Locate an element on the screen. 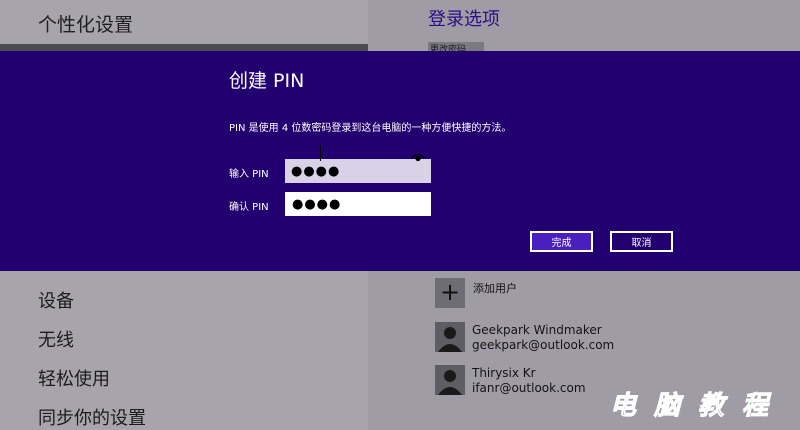 Image resolution: width=800 pixels, height=430 pixels. confirm-pin-label: 确认 PIN is located at coordinates (249, 207).